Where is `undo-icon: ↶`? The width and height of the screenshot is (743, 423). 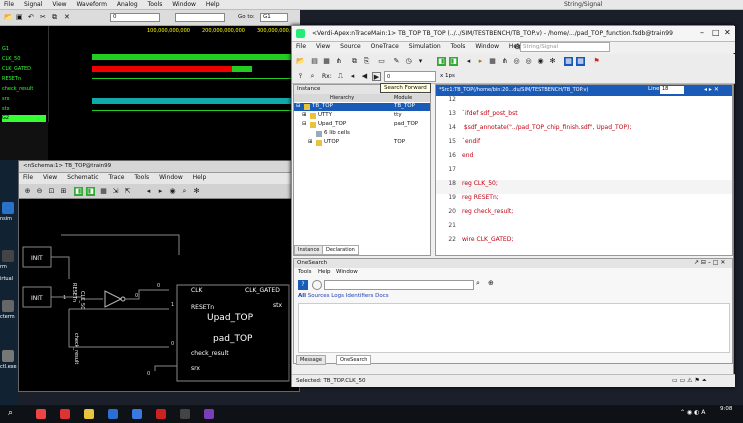
undo-icon: ↶ is located at coordinates (31, 17).